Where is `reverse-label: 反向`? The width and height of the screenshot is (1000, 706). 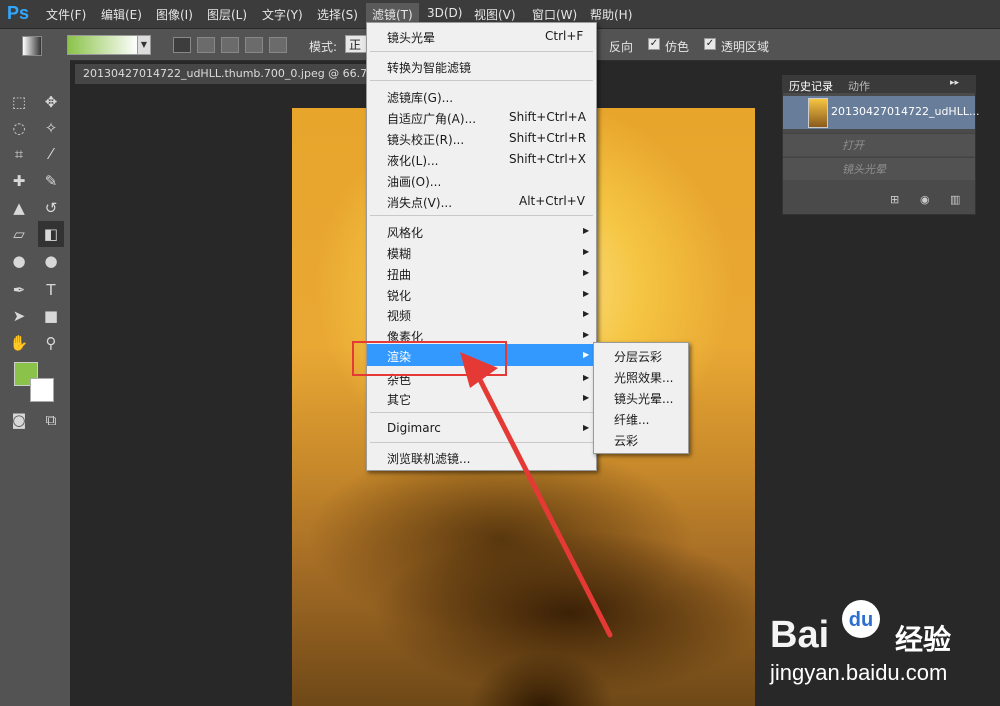 reverse-label: 反向 is located at coordinates (621, 47).